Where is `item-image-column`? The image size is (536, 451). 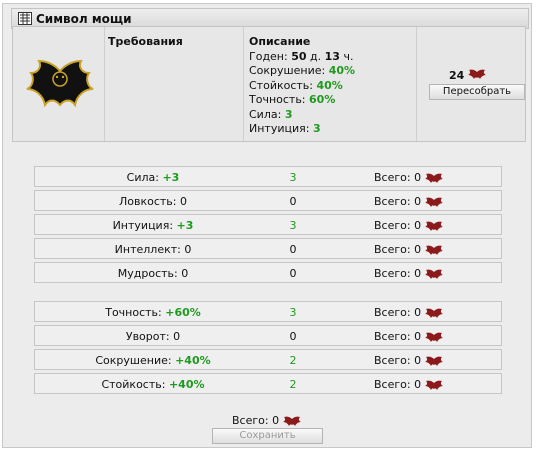 item-image-column is located at coordinates (59, 84).